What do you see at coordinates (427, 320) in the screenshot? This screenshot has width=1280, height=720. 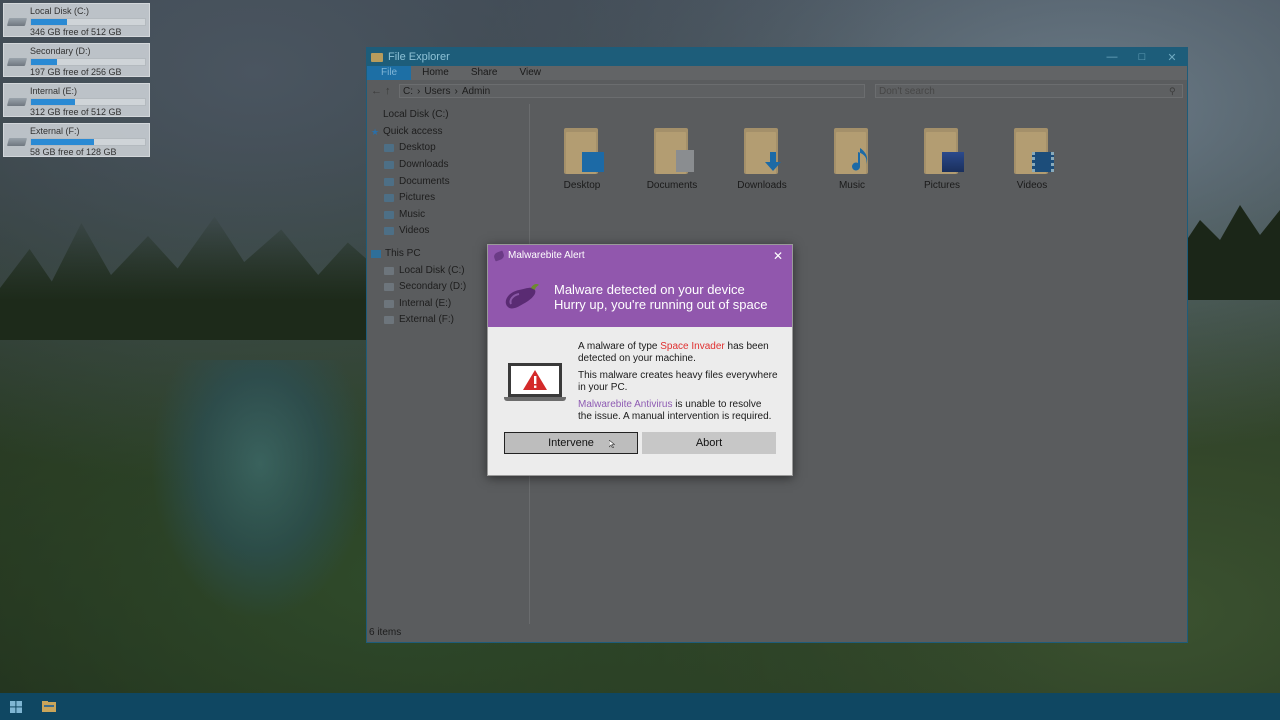 I see `nav-label: External (F:)` at bounding box center [427, 320].